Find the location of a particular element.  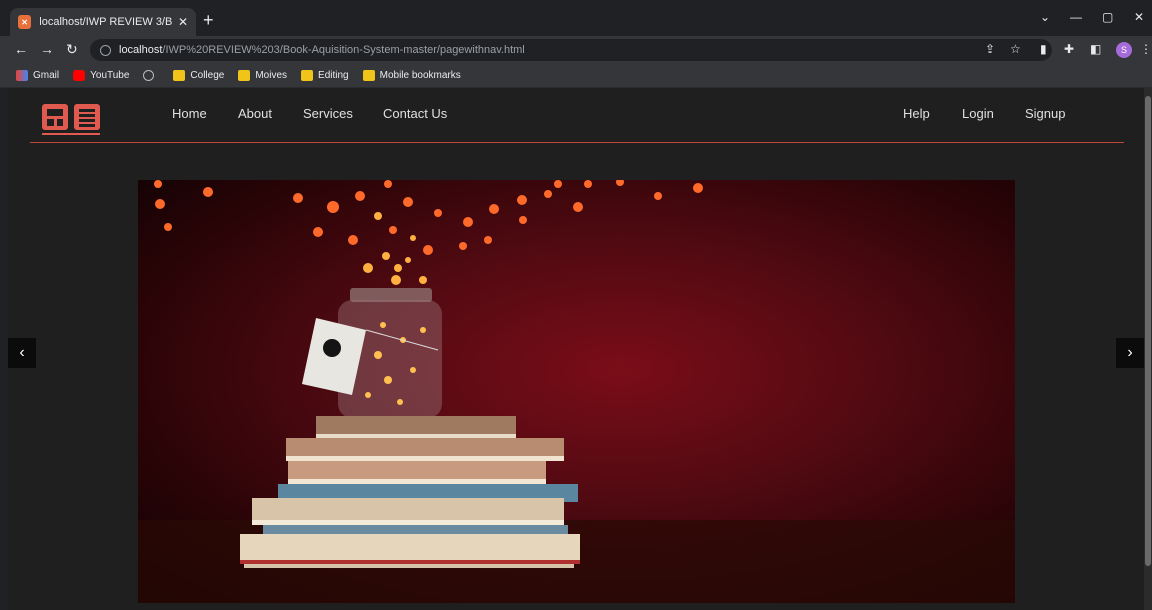

scrollbar-thumb is located at coordinates (1148, 331).